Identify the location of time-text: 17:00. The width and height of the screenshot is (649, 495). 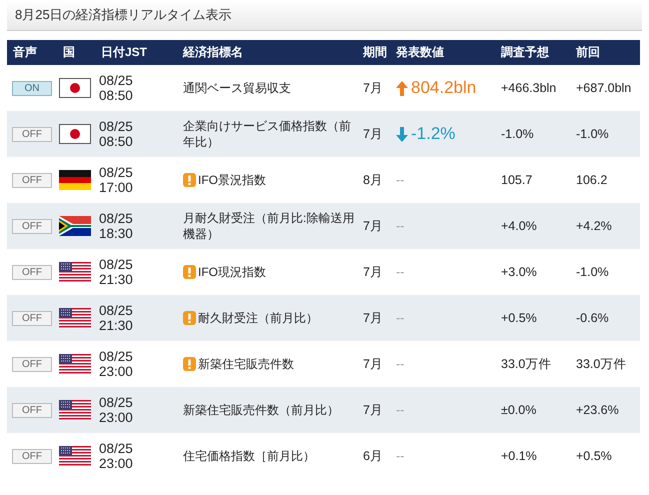
(116, 187).